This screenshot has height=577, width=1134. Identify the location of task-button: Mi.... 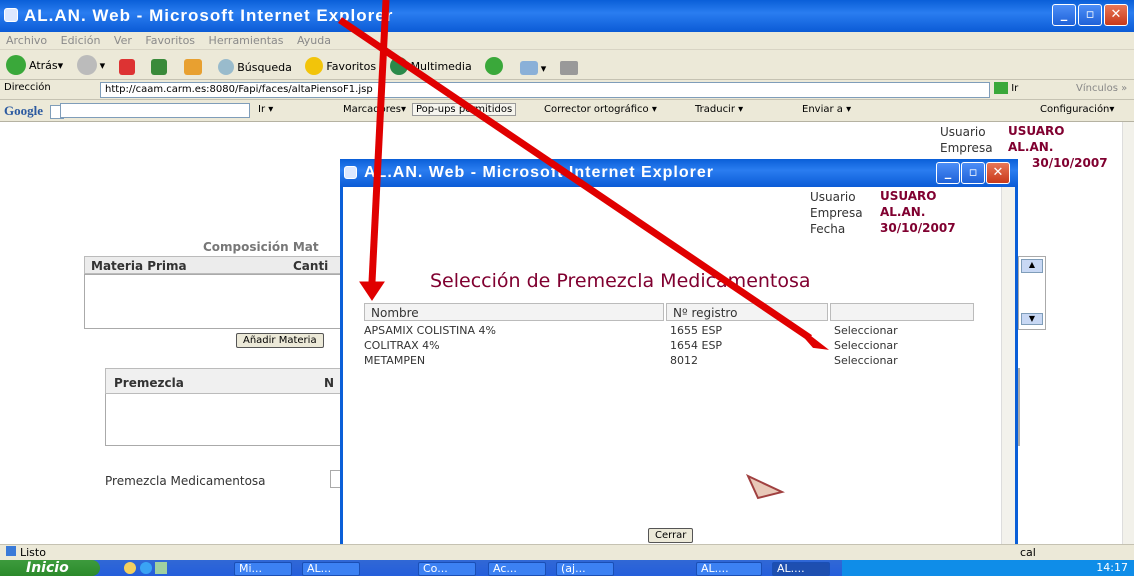
(263, 569).